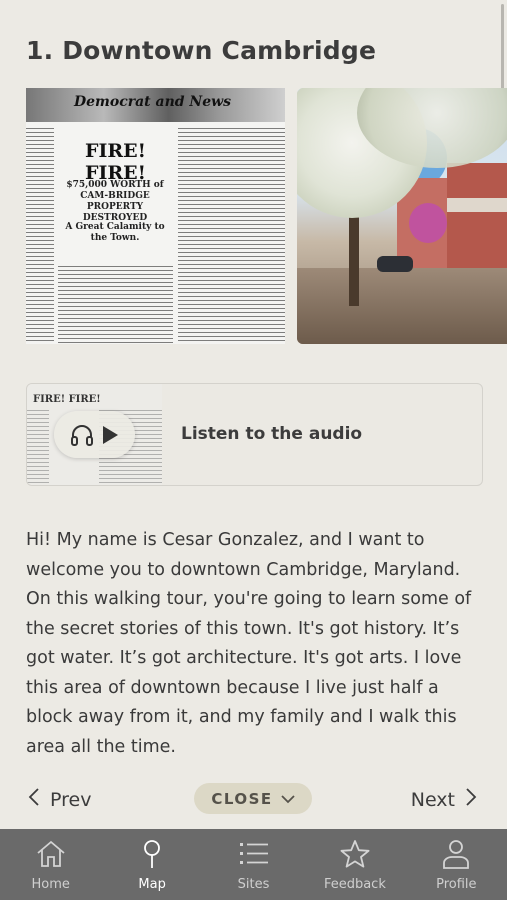 This screenshot has width=507, height=900. What do you see at coordinates (271, 434) in the screenshot?
I see `audio-label: Listen to the audio` at bounding box center [271, 434].